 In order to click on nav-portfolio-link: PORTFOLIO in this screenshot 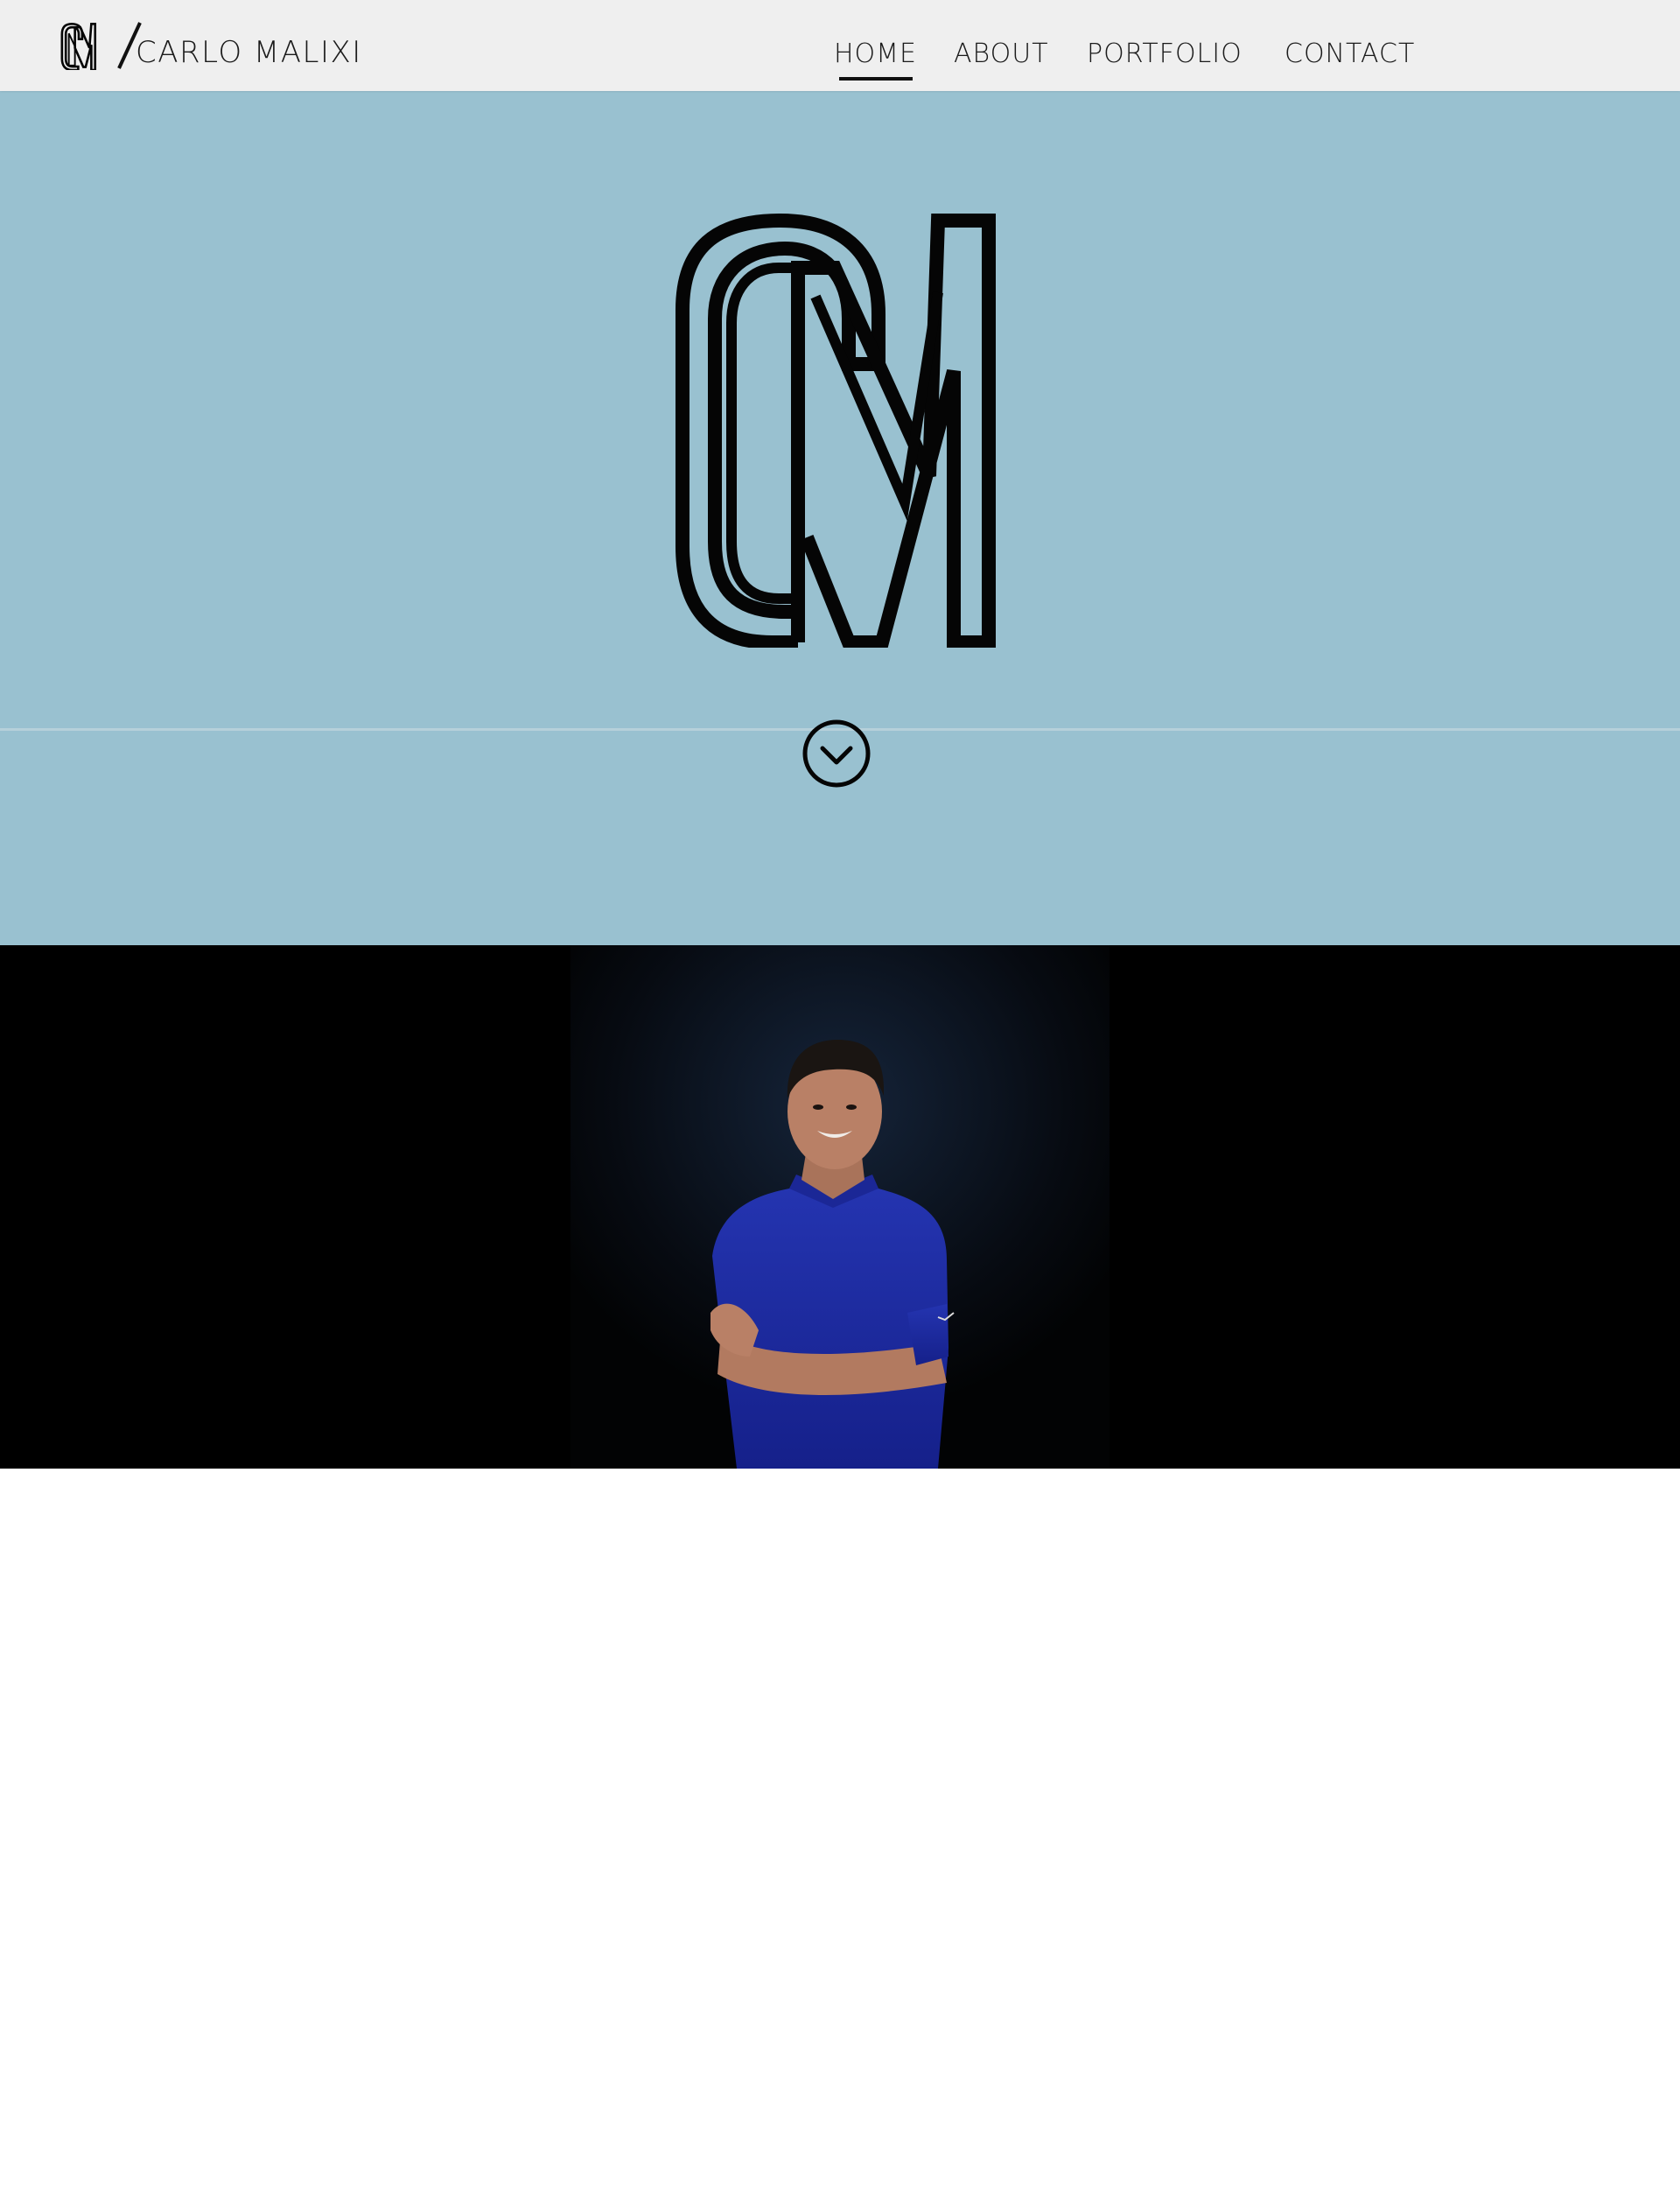, I will do `click(1164, 54)`.